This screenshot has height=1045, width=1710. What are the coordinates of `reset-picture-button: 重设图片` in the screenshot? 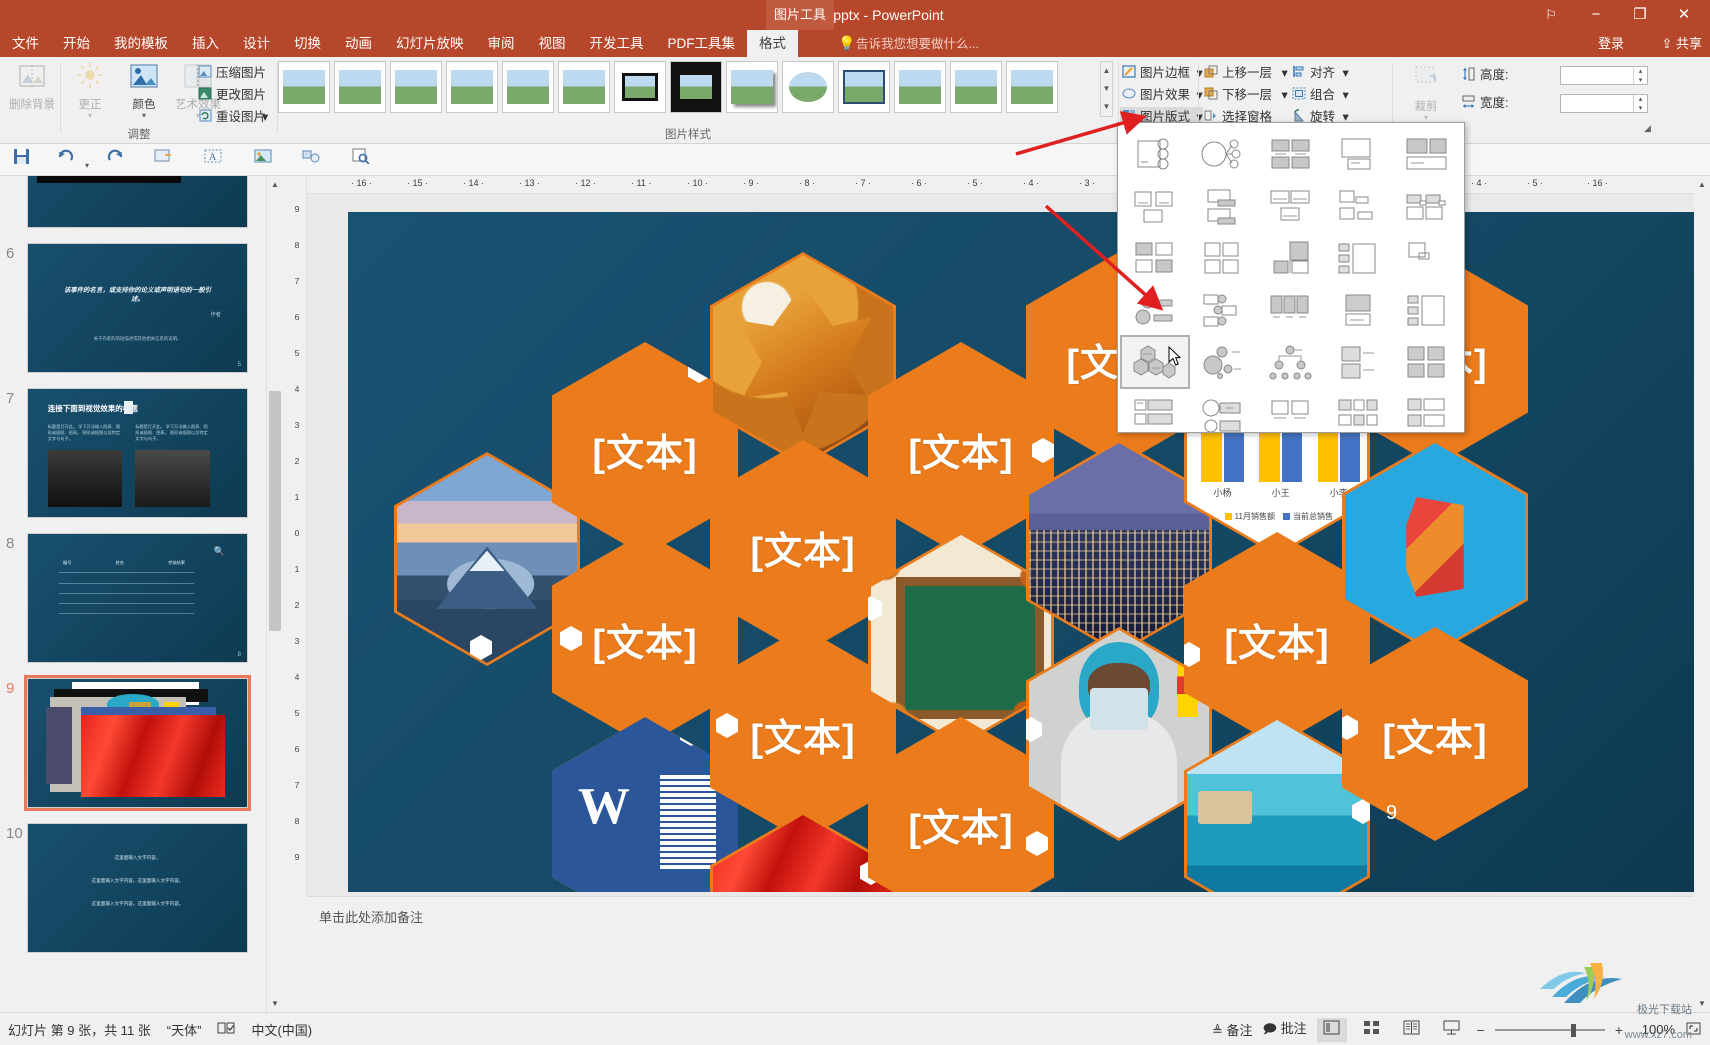 It's located at (231, 117).